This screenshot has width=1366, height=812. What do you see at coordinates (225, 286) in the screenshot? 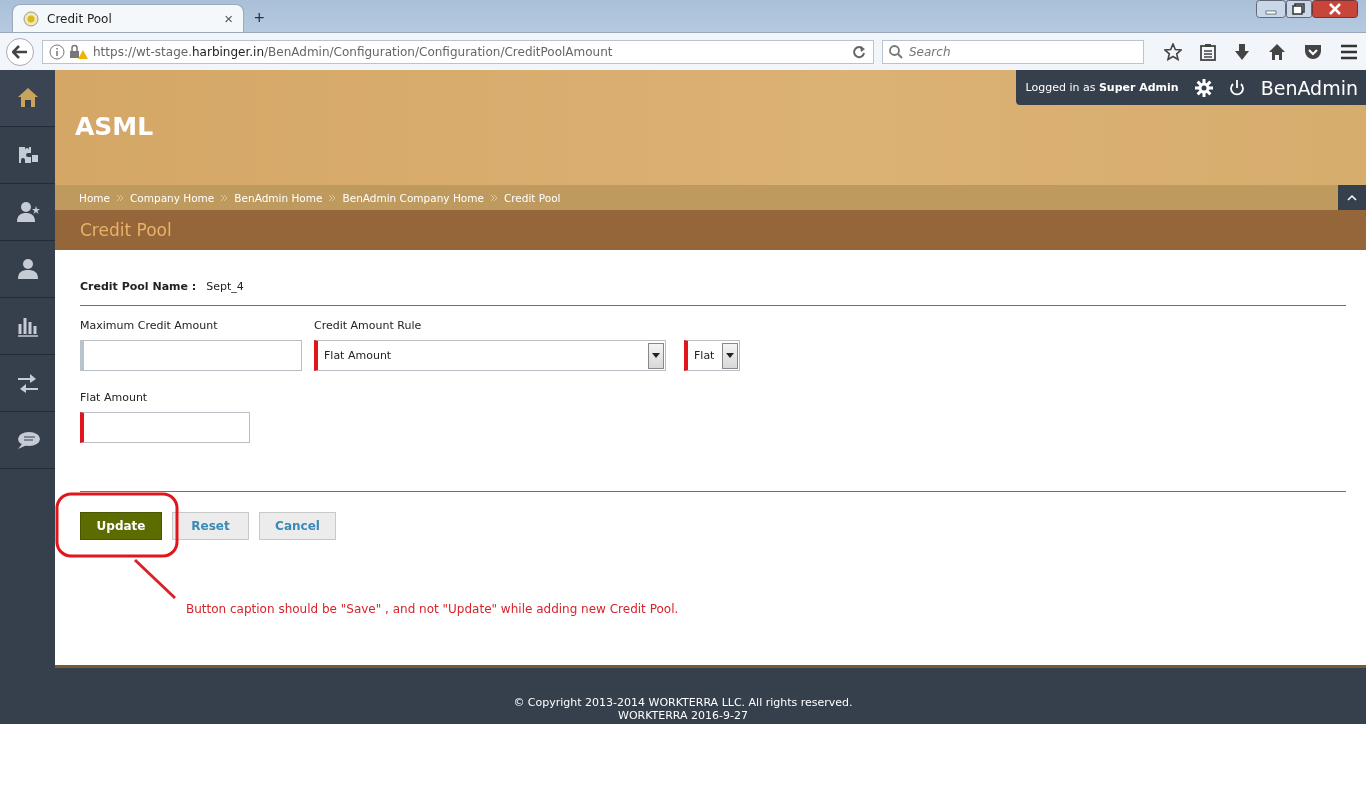
I see `credit-pool-name: Sept_4` at bounding box center [225, 286].